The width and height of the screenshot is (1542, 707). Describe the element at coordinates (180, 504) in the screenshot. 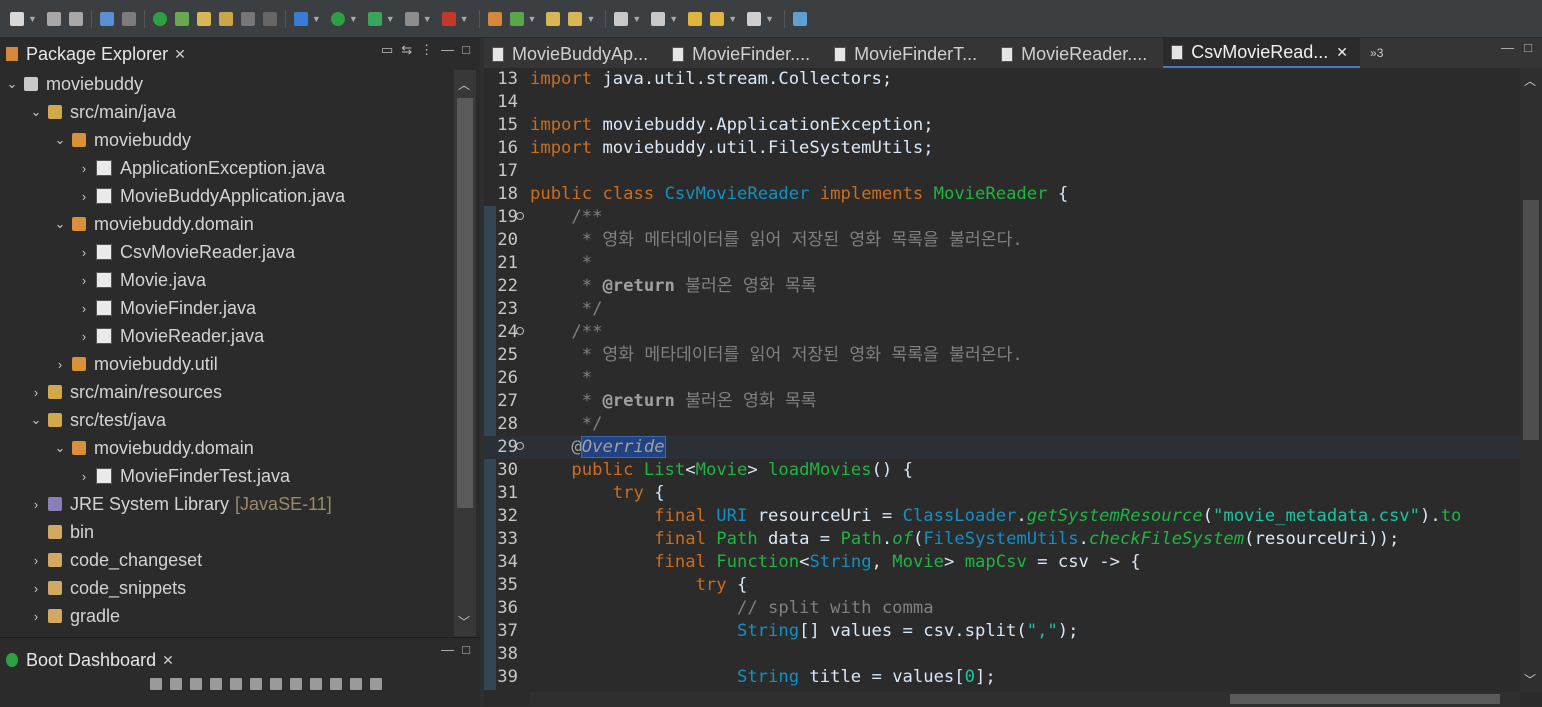

I see `tree-item: › JRE System Library [JavaSE-11]` at that location.